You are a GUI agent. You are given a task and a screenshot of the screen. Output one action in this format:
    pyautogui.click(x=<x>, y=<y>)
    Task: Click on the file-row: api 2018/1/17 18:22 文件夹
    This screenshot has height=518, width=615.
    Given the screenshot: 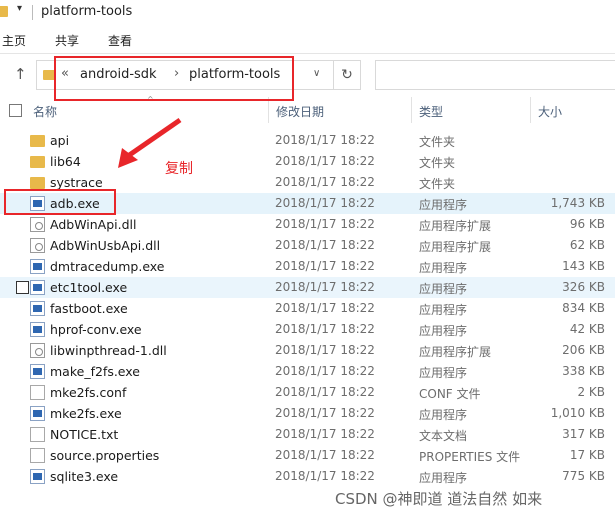 What is the action you would take?
    pyautogui.click(x=307, y=140)
    